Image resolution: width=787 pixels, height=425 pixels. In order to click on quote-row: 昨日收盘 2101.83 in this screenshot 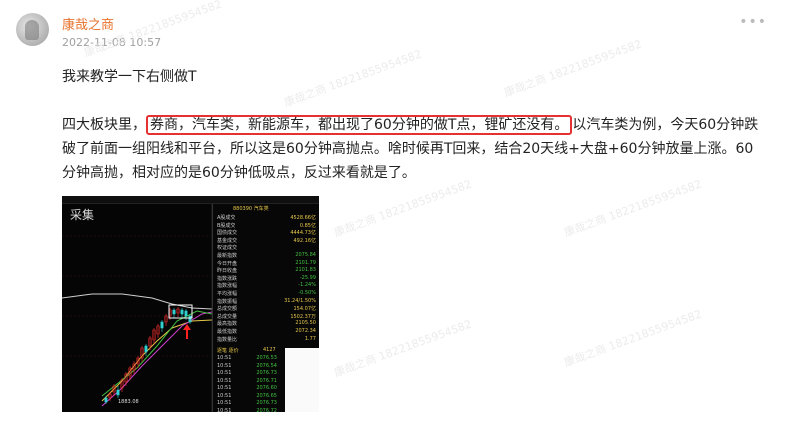, I will do `click(266, 270)`.